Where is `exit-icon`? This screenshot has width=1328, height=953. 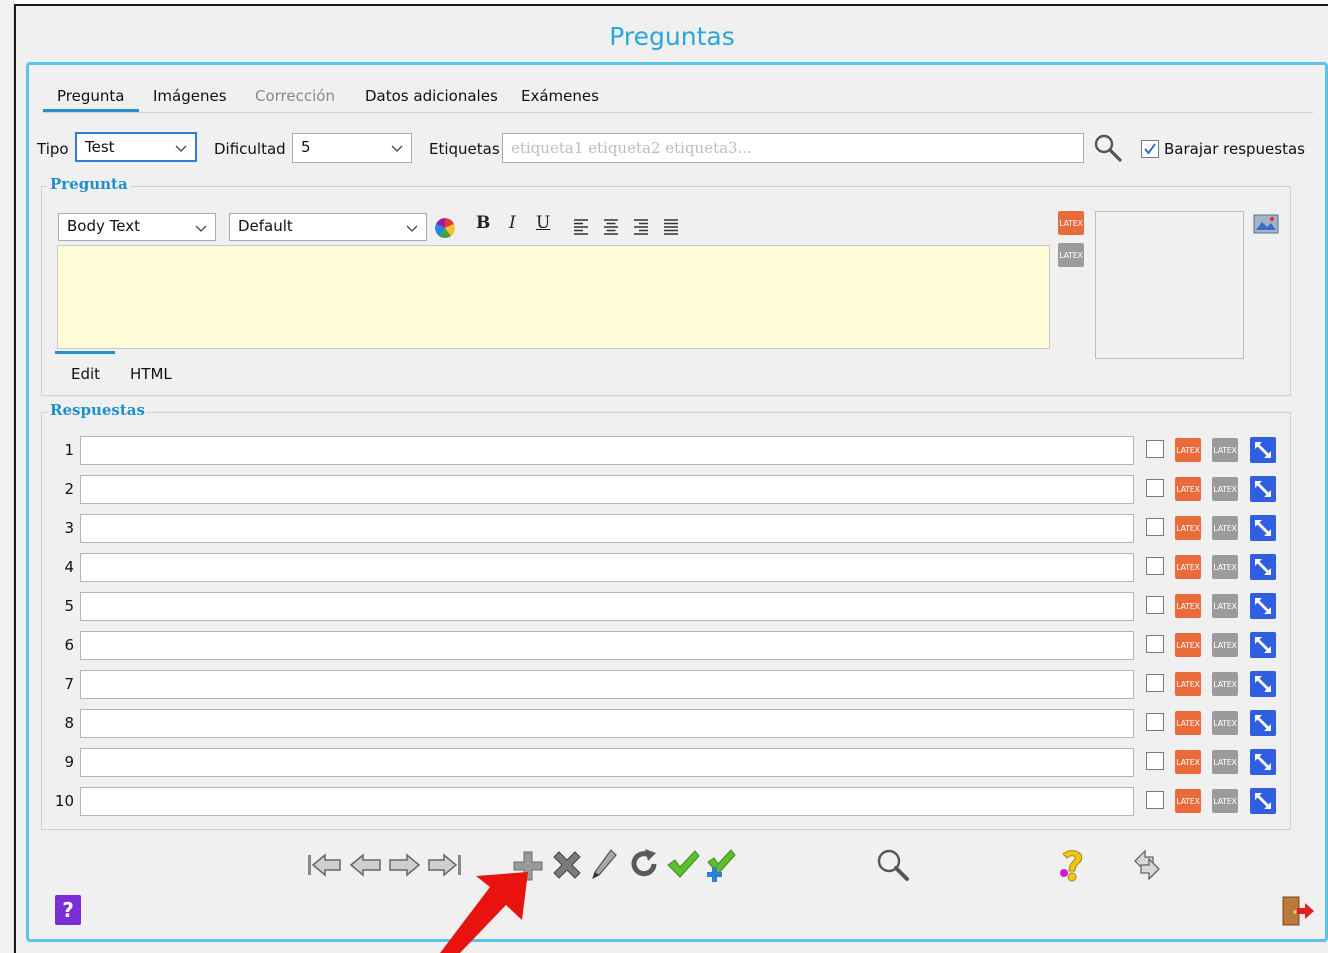 exit-icon is located at coordinates (1298, 911).